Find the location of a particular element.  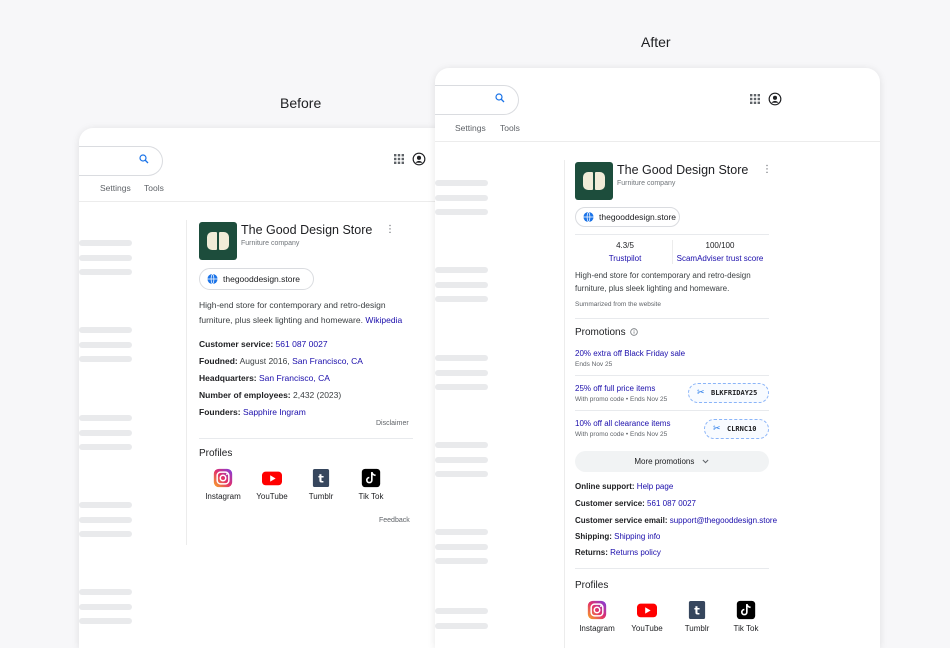

rating-trustpilot-score: 4.3/5 is located at coordinates (625, 245).